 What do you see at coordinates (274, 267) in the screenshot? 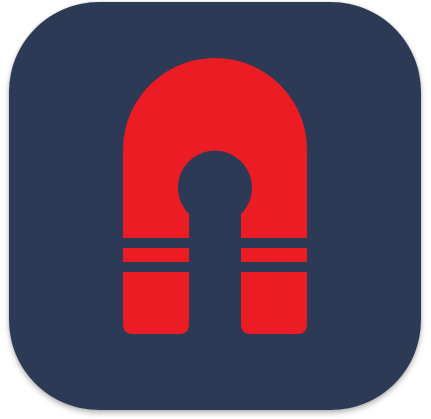
I see `stripe-lower-right` at bounding box center [274, 267].